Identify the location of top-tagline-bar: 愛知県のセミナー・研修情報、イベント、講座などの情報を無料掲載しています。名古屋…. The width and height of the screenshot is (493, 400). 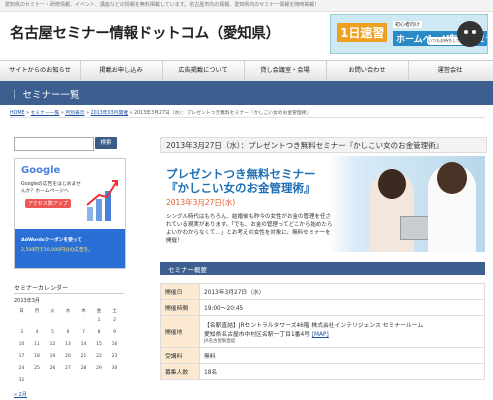
(246, 6).